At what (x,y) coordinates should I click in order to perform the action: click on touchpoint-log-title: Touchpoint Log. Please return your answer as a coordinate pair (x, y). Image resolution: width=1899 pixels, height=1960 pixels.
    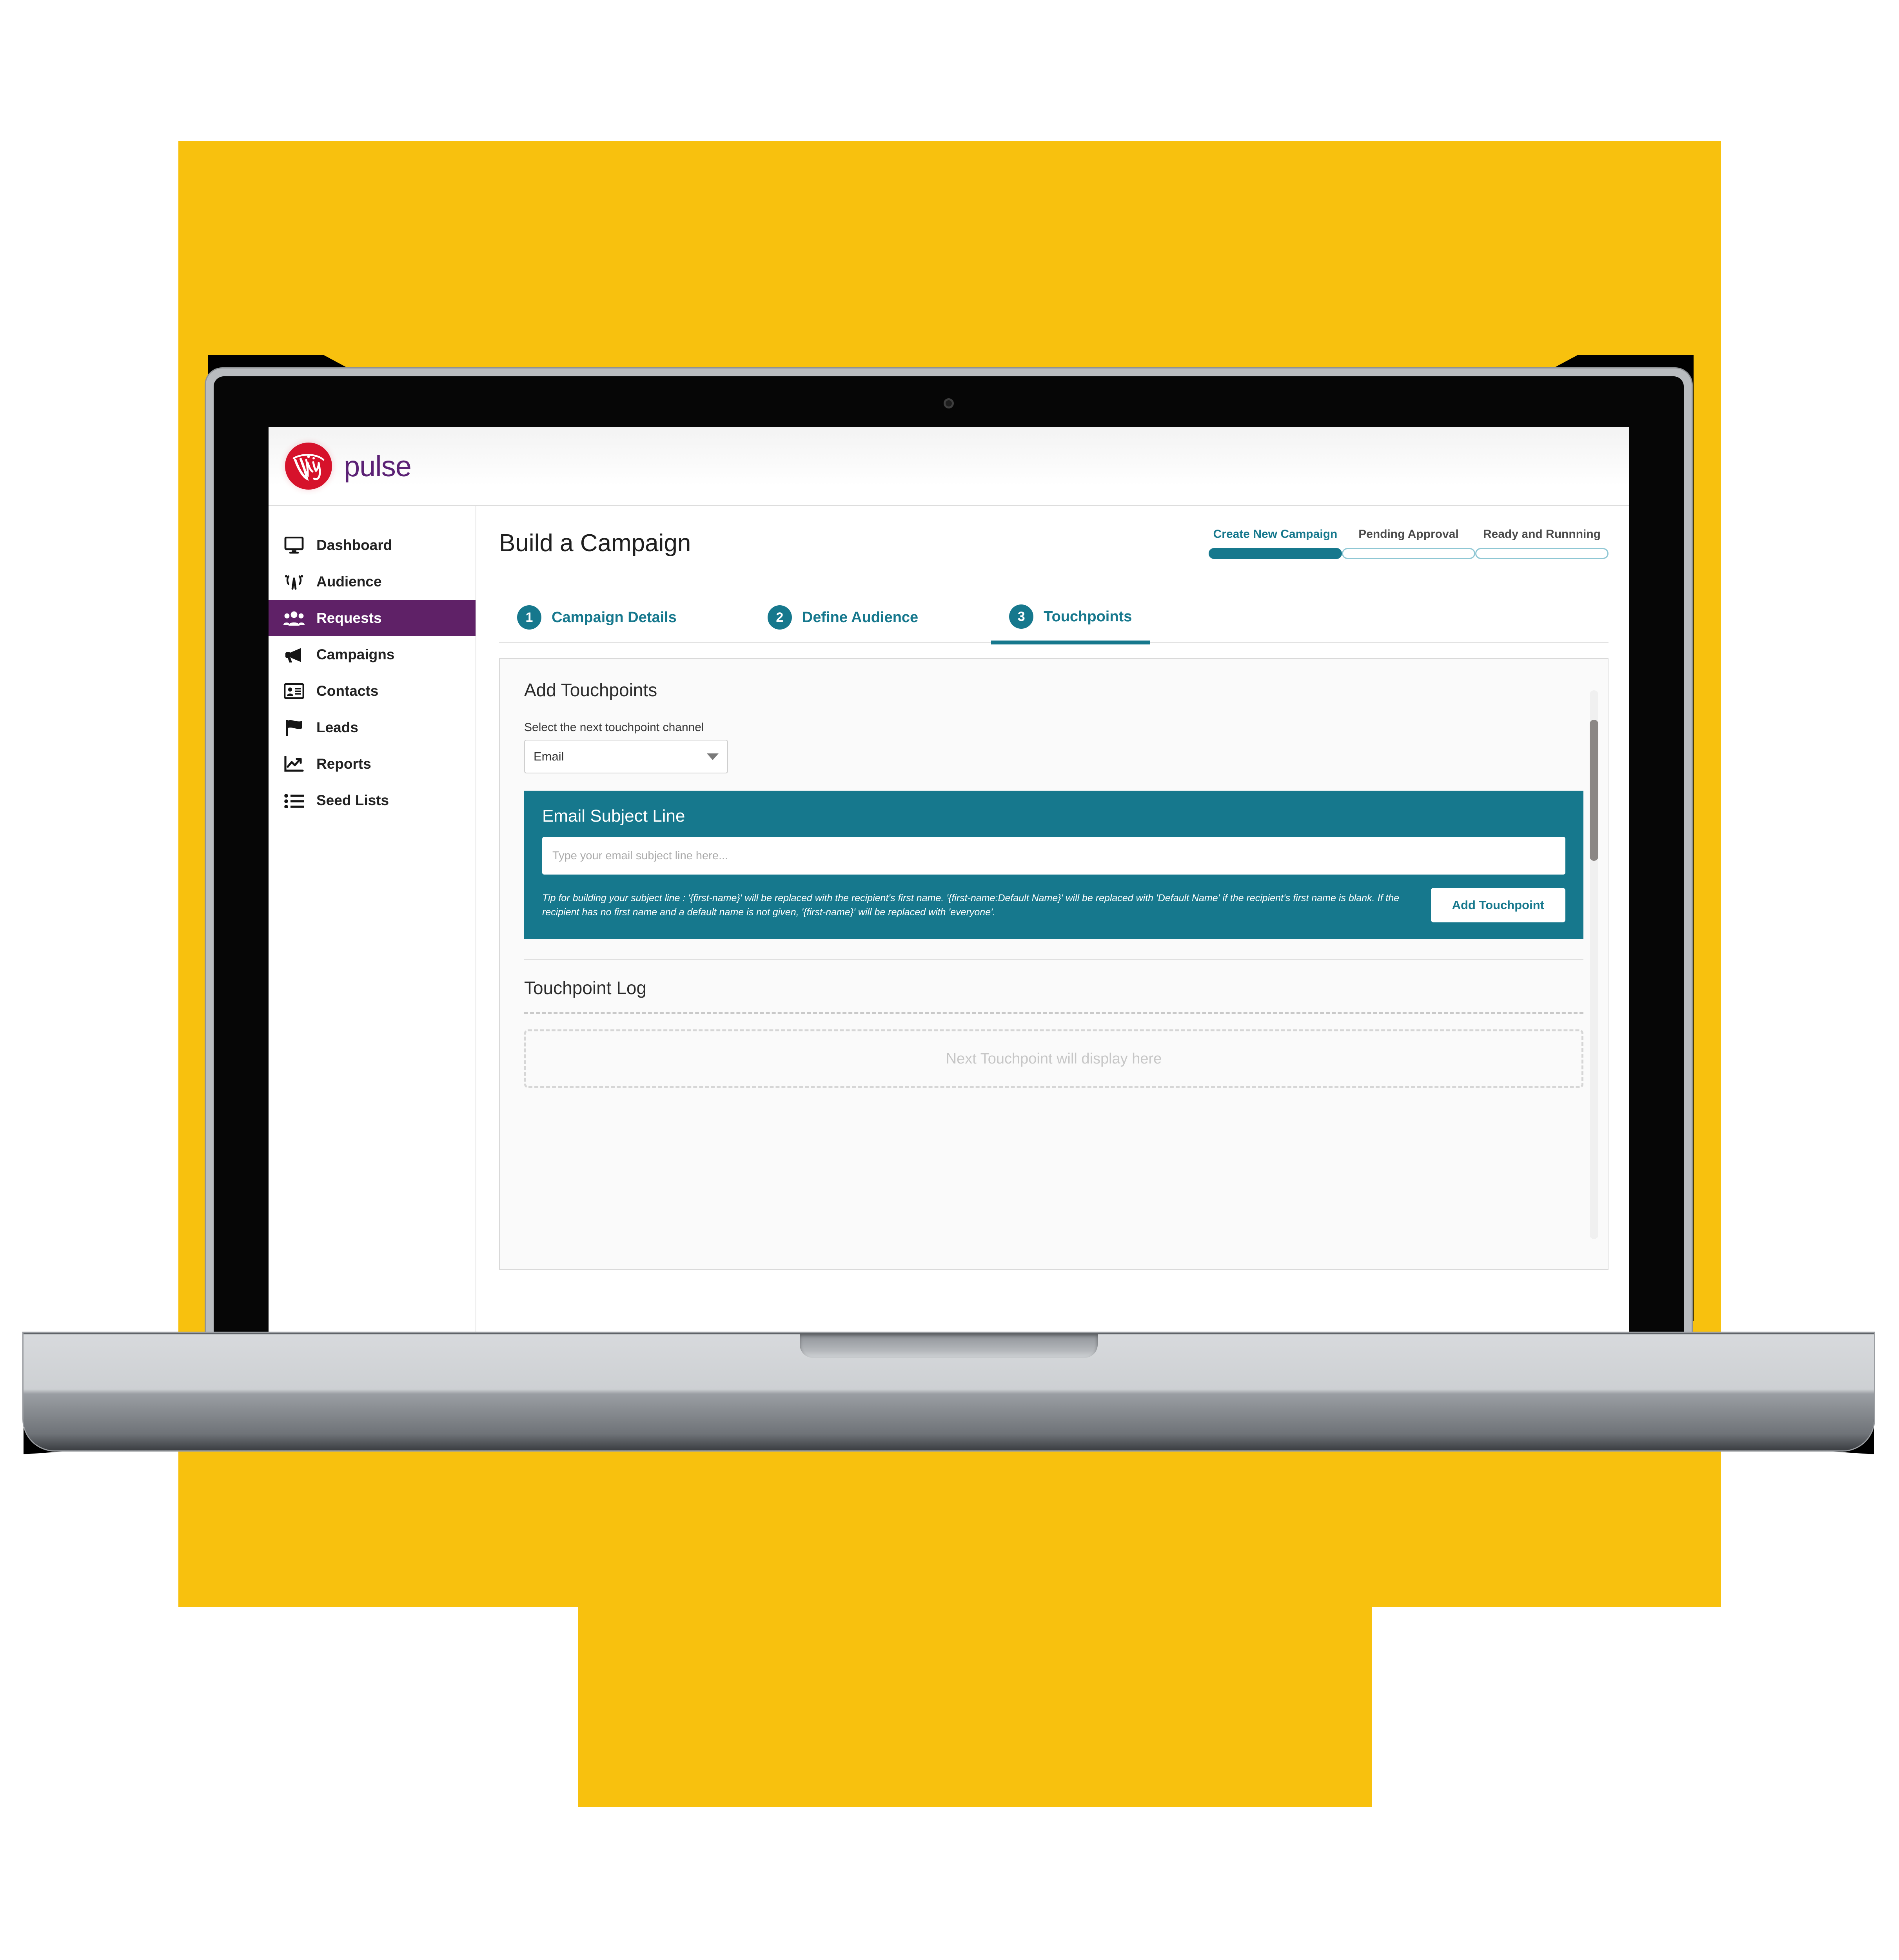
    Looking at the image, I should click on (586, 988).